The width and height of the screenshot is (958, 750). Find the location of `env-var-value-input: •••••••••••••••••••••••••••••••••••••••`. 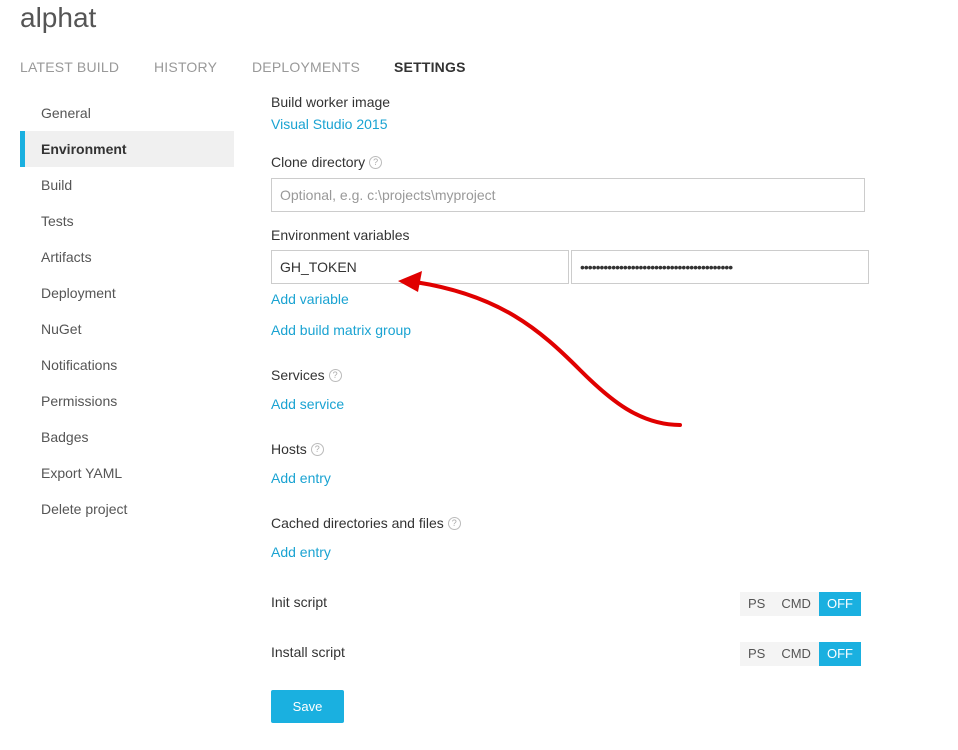

env-var-value-input: ••••••••••••••••••••••••••••••••••••••• is located at coordinates (720, 267).